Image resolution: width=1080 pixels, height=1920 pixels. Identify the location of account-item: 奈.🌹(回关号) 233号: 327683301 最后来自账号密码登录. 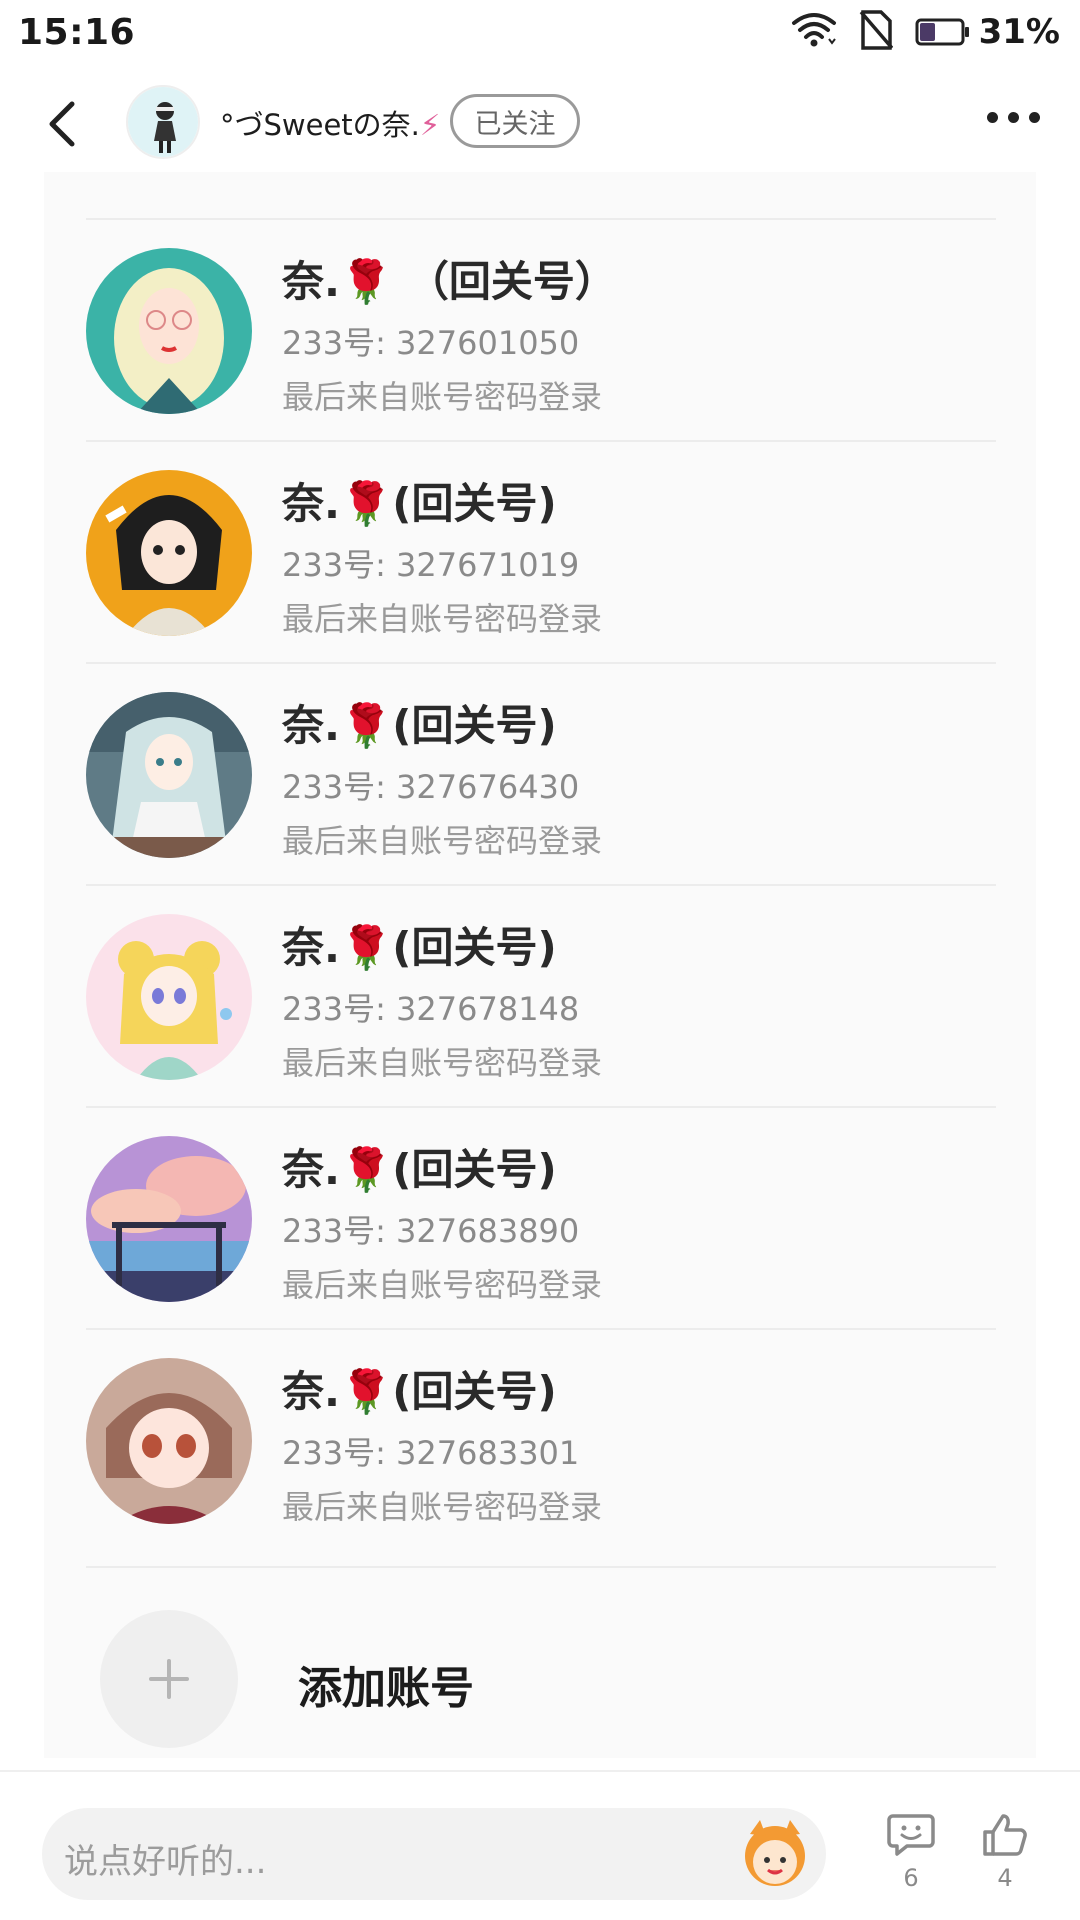
(541, 1439).